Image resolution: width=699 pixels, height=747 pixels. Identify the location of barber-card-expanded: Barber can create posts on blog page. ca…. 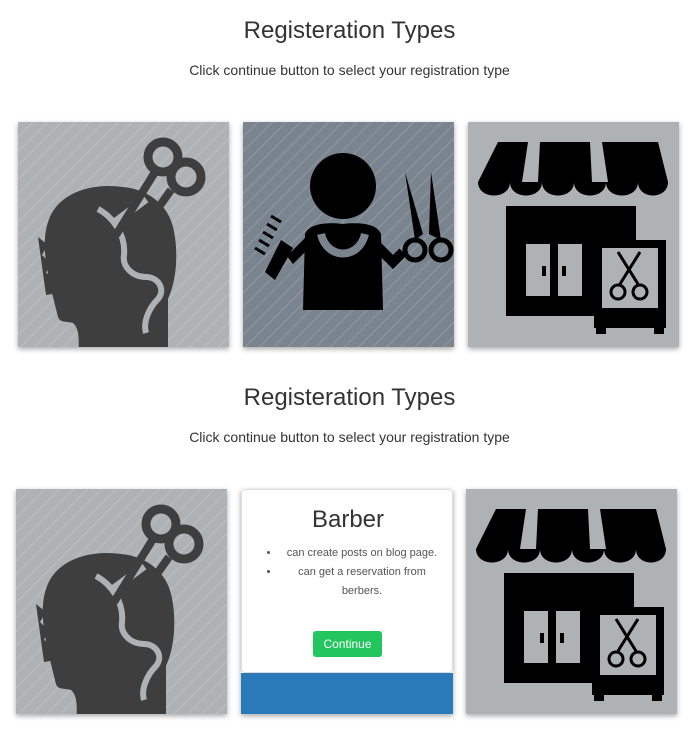
(347, 601).